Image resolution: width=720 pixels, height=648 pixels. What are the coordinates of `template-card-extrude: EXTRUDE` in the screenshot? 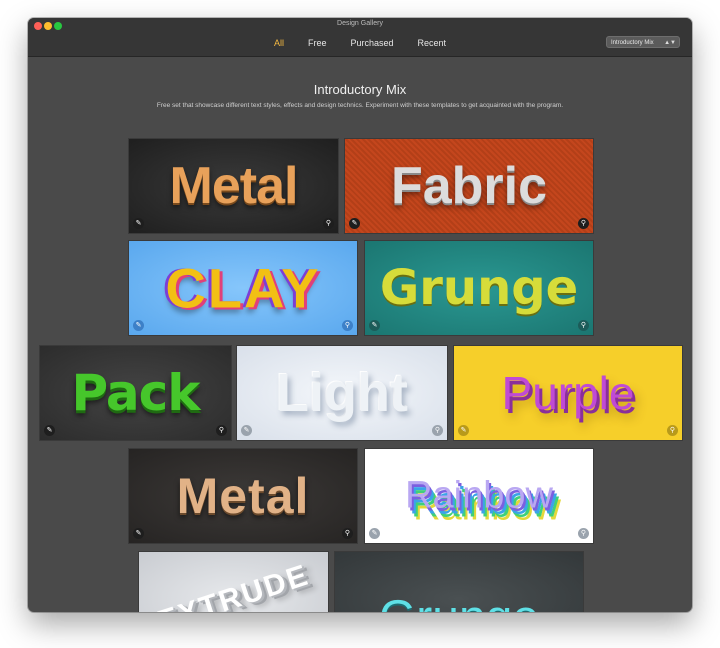 It's located at (233, 581).